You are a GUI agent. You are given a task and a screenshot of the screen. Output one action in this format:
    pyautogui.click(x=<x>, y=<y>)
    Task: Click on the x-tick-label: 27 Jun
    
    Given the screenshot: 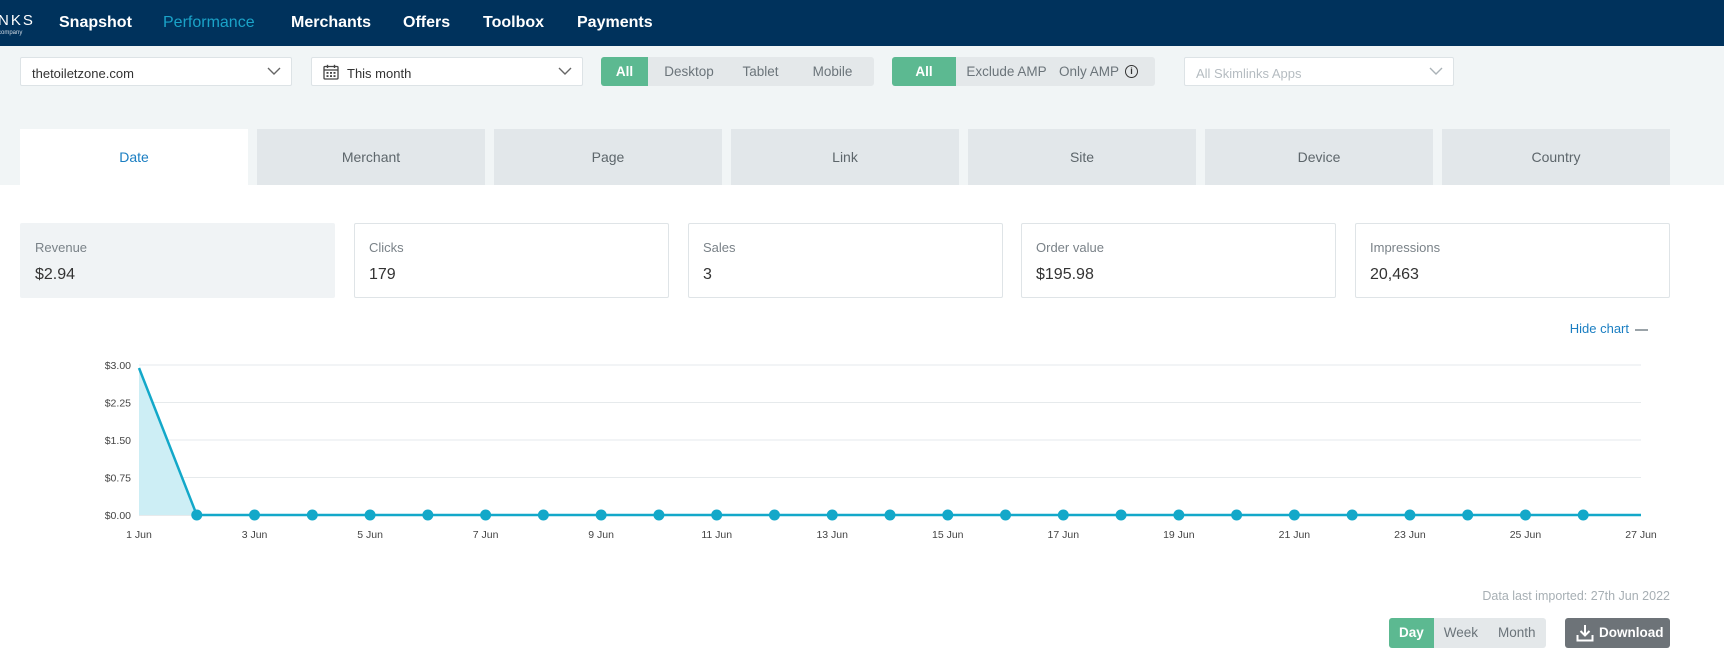 What is the action you would take?
    pyautogui.click(x=1641, y=535)
    